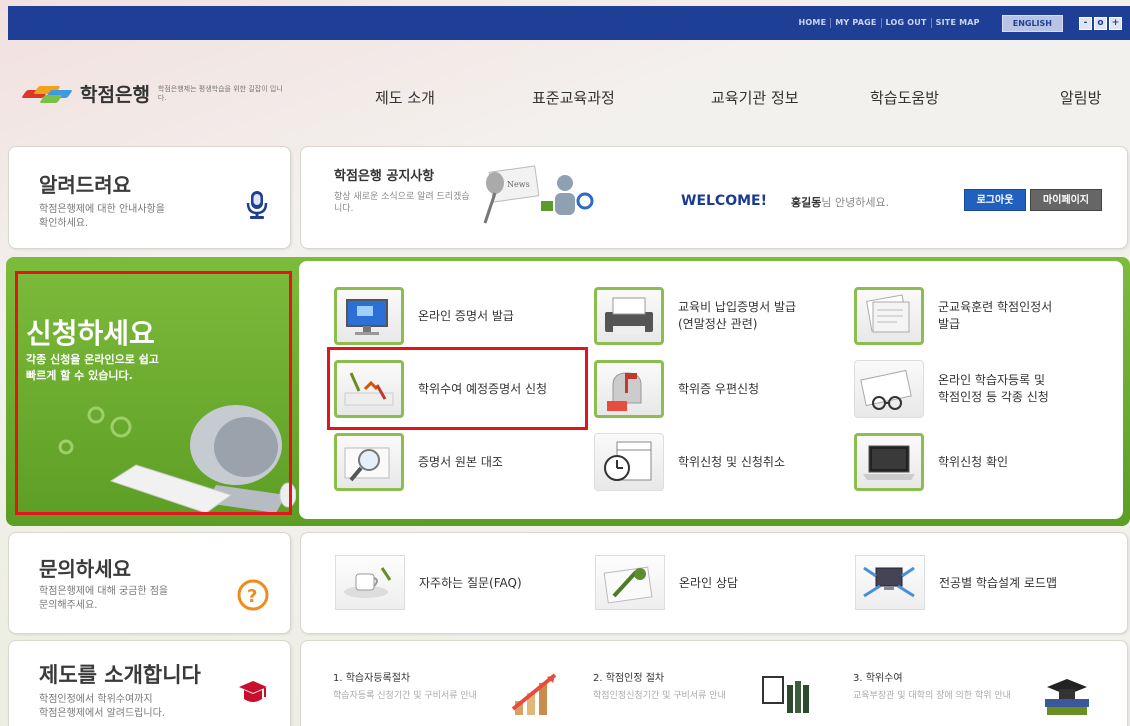 The height and width of the screenshot is (726, 1130). I want to click on service-online-certificate: 온라인 증명서 발급, so click(424, 316).